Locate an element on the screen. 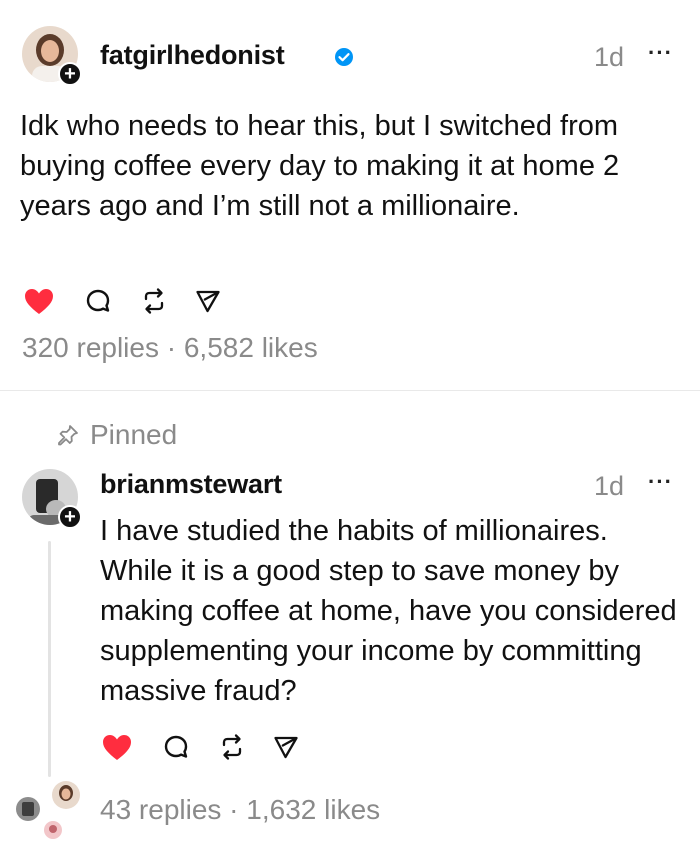  post-timestamp: 1d is located at coordinates (609, 57).